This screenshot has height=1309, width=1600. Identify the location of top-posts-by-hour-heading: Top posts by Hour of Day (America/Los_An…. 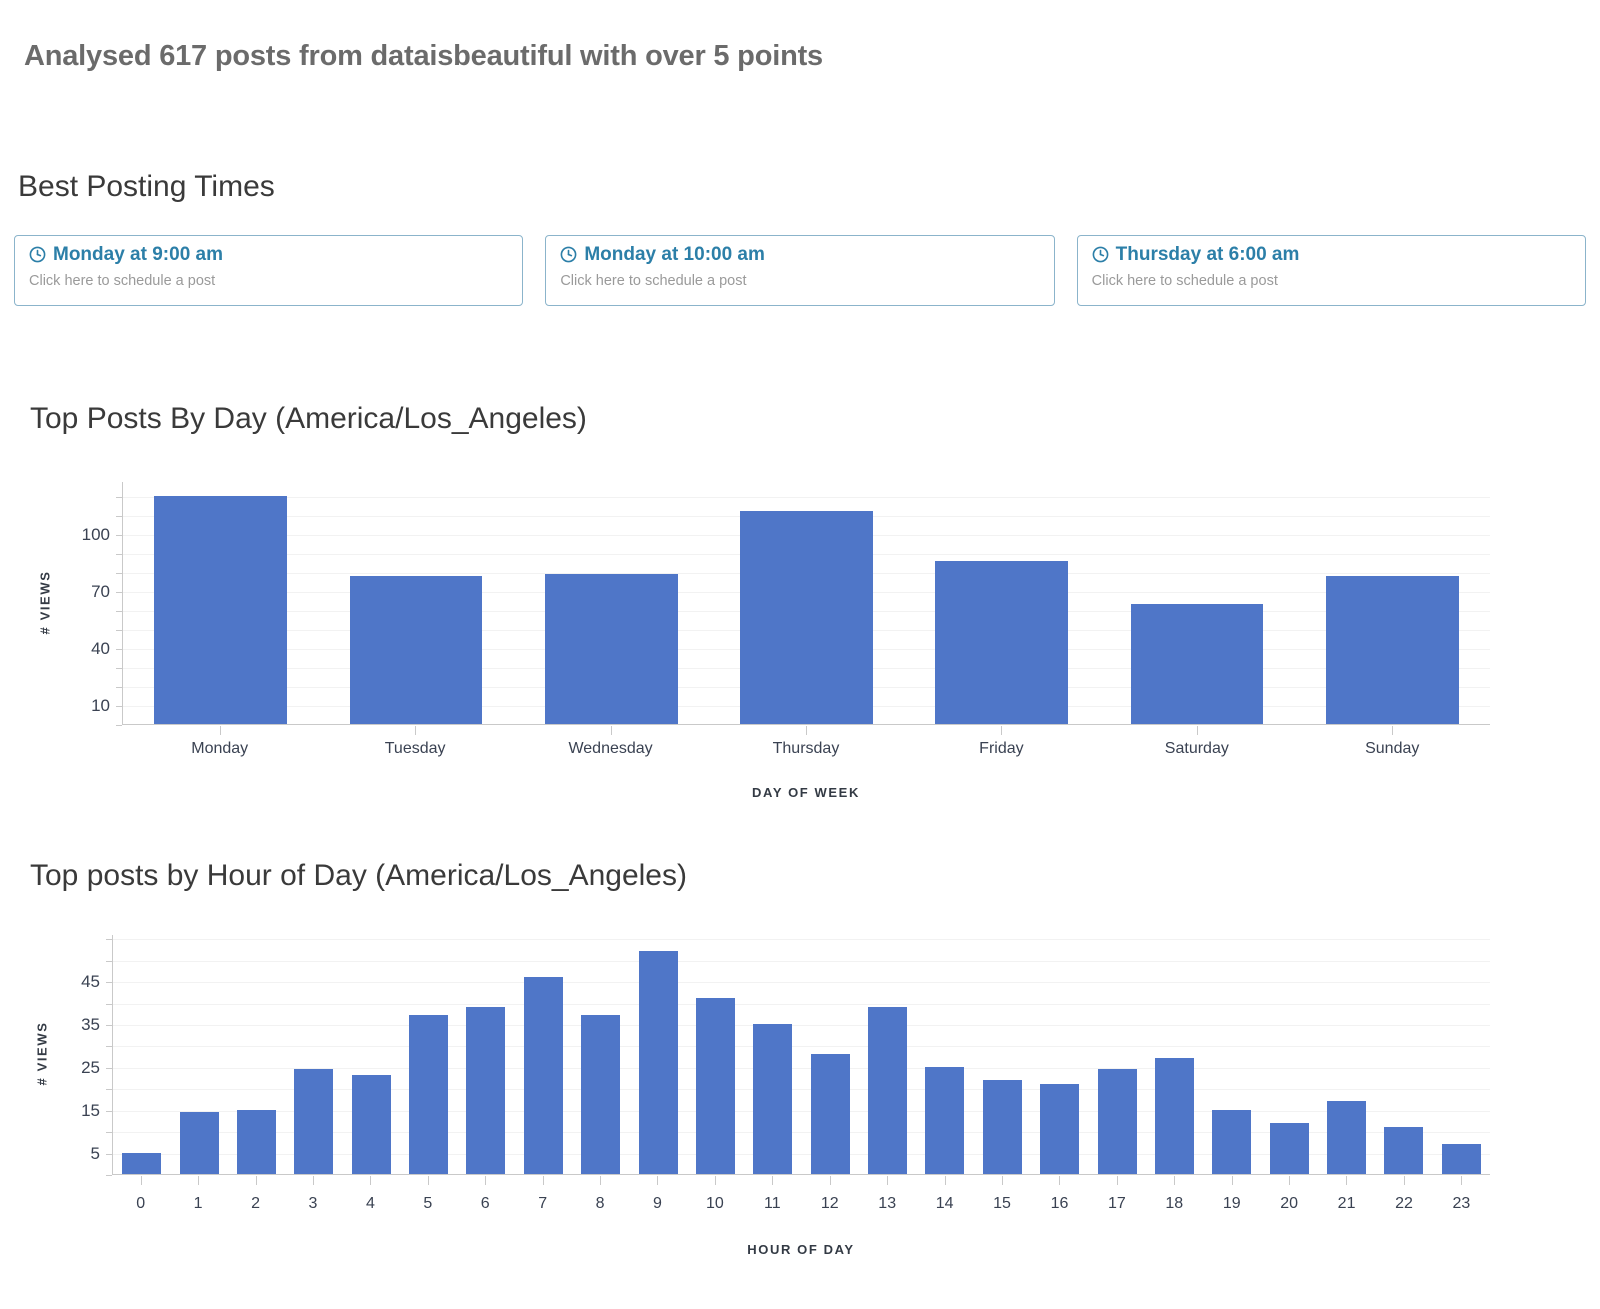
(358, 875).